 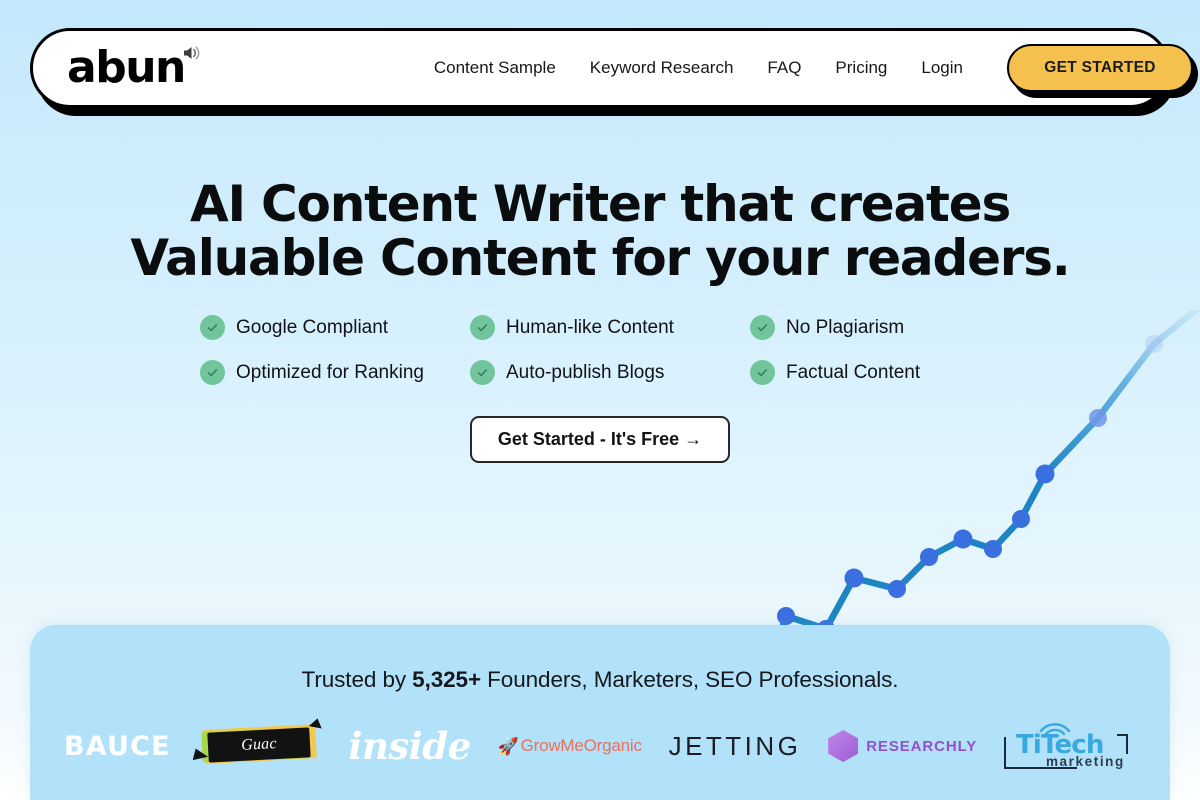 I want to click on feature-item-human-like-content: Human-like Content, so click(x=610, y=327).